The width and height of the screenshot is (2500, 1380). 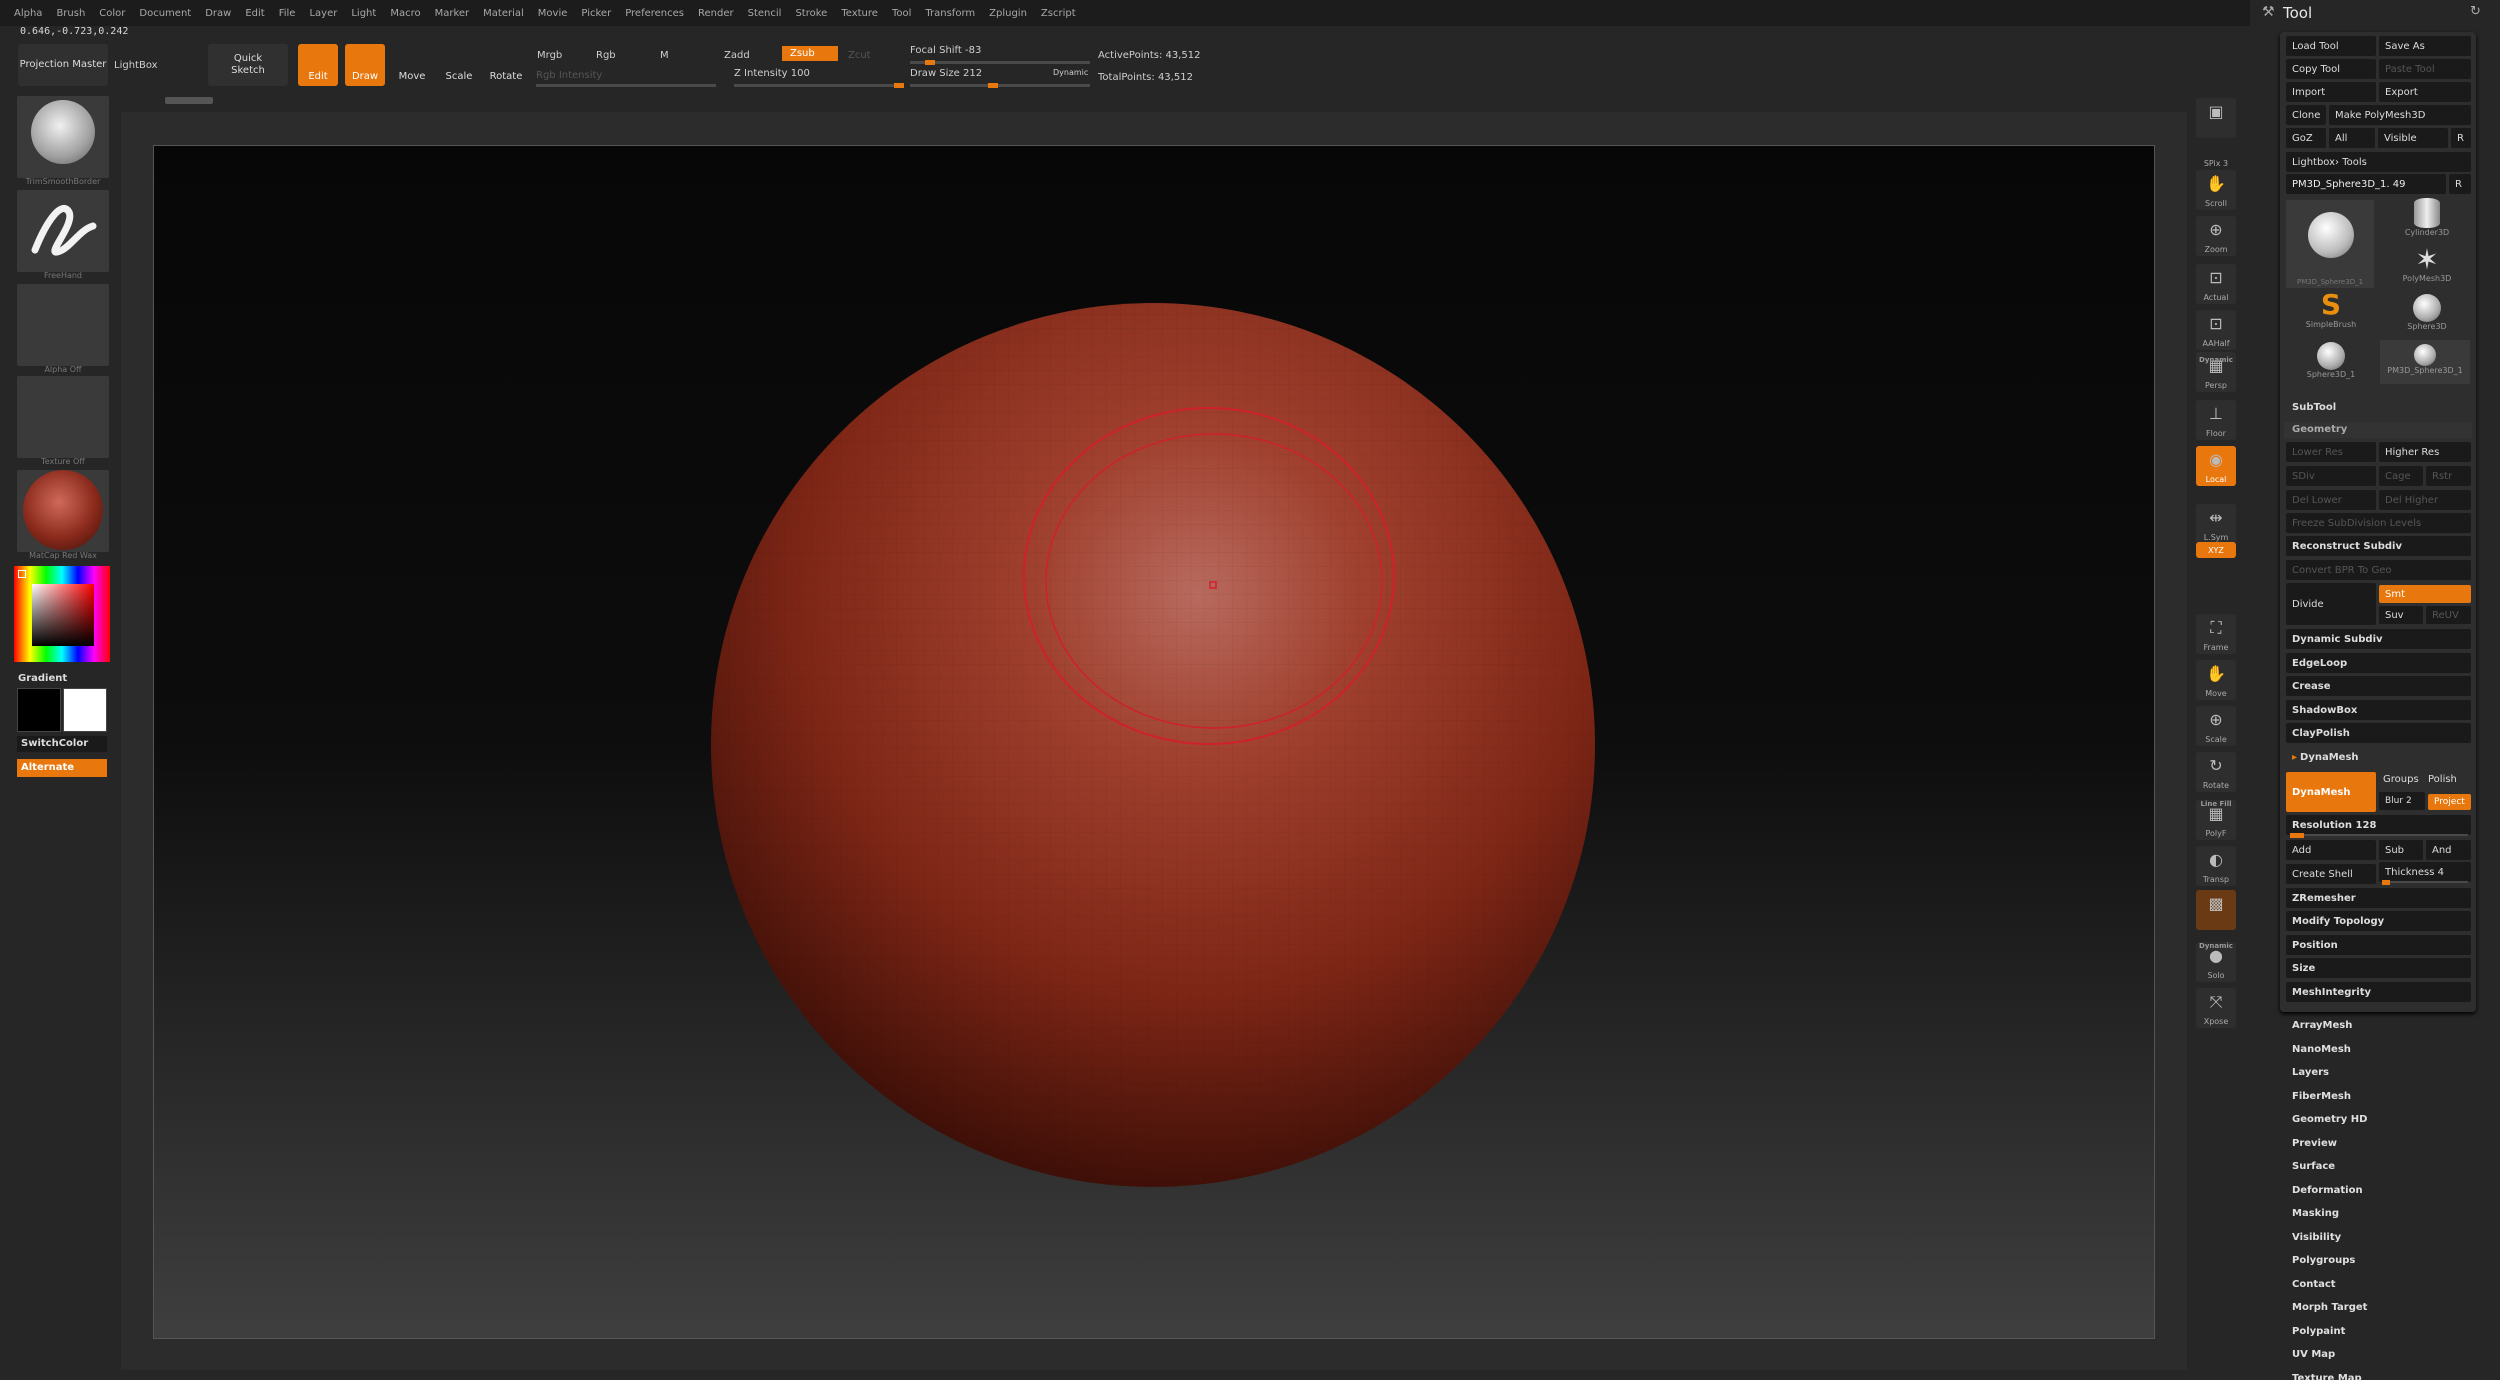 What do you see at coordinates (503, 13) in the screenshot?
I see `menu-material: Material` at bounding box center [503, 13].